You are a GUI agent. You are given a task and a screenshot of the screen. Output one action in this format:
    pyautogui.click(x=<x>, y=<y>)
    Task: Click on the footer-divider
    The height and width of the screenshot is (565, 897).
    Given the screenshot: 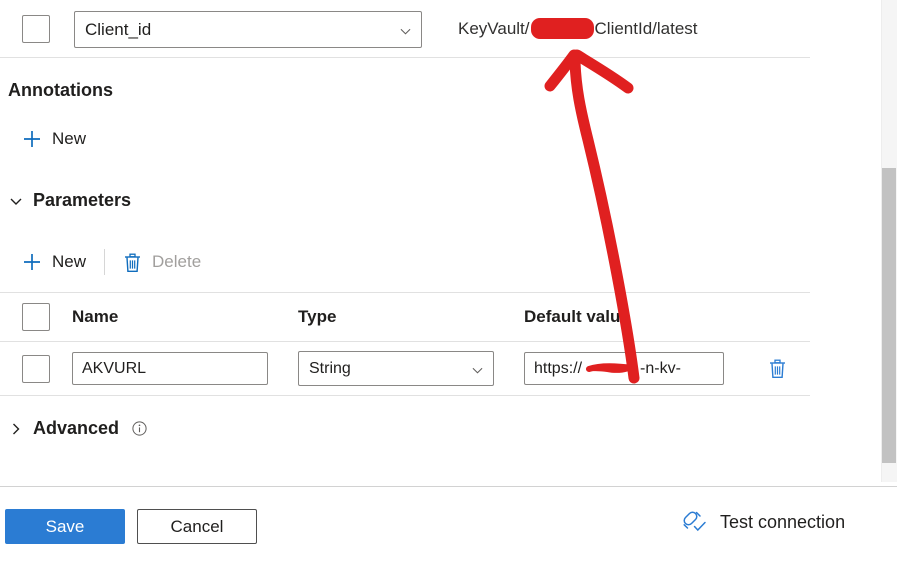 What is the action you would take?
    pyautogui.click(x=448, y=486)
    